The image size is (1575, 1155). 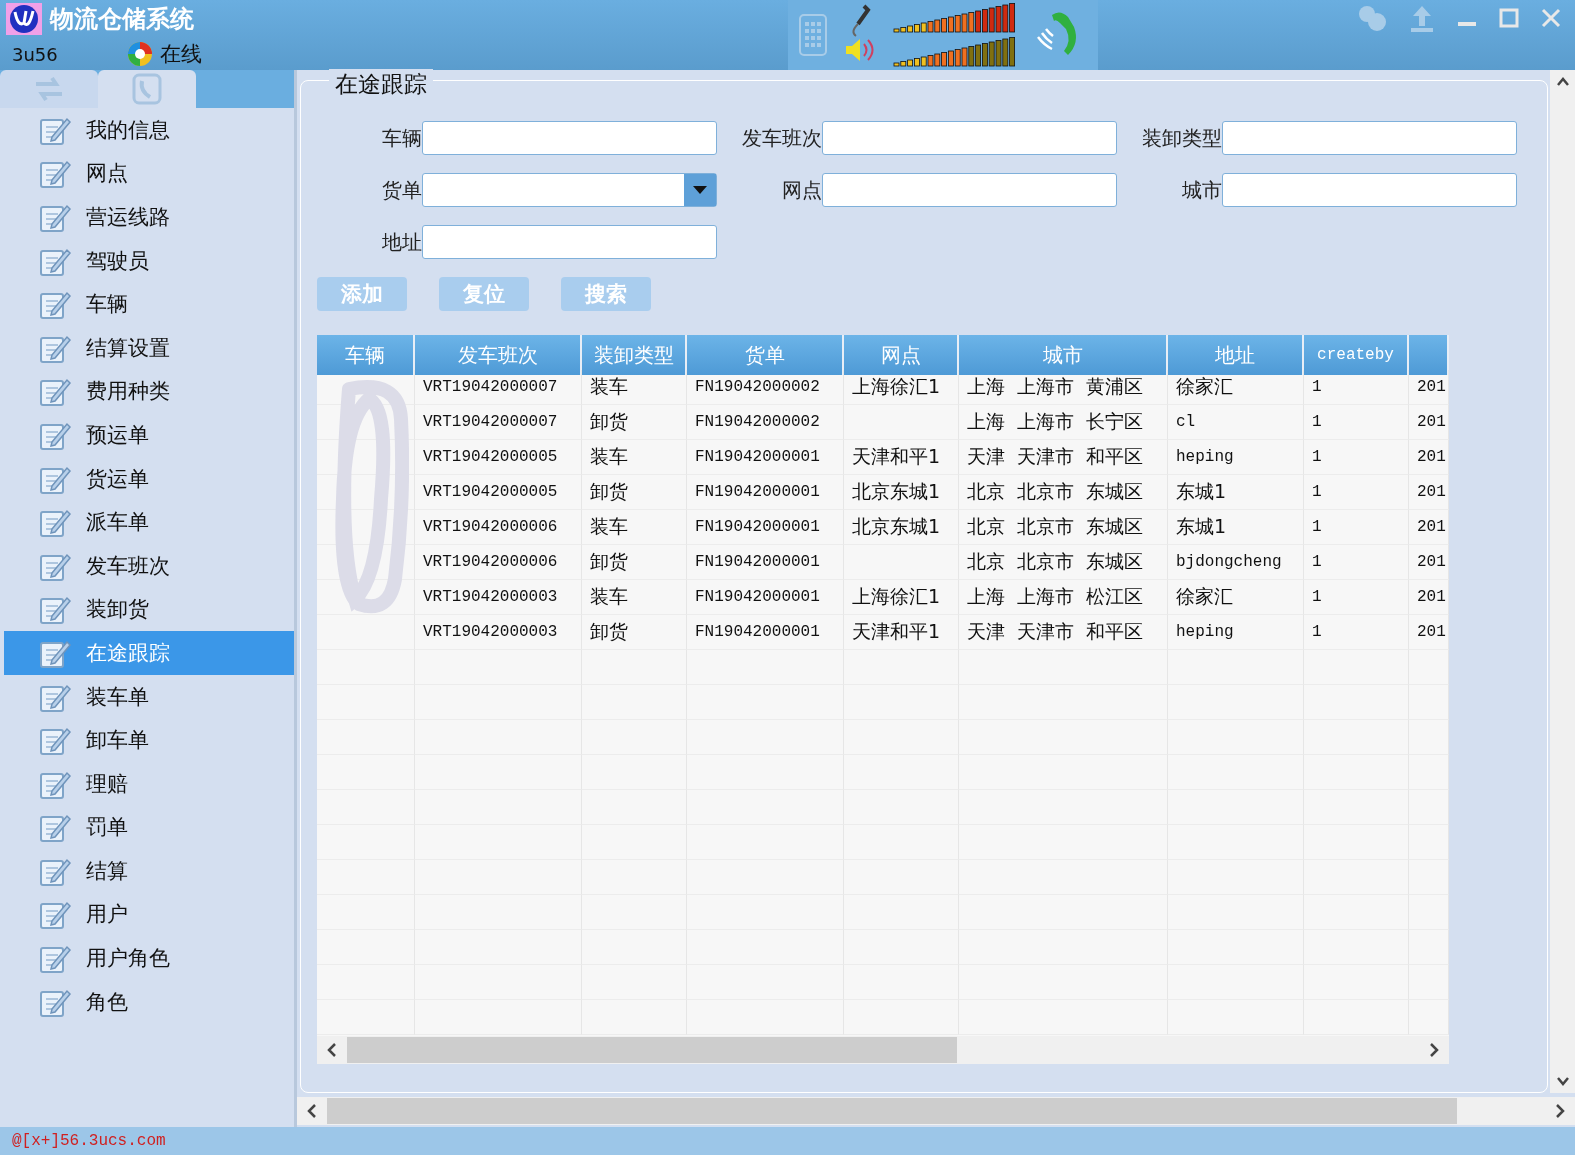 What do you see at coordinates (149, 783) in the screenshot?
I see `sidebar-item: 理赔` at bounding box center [149, 783].